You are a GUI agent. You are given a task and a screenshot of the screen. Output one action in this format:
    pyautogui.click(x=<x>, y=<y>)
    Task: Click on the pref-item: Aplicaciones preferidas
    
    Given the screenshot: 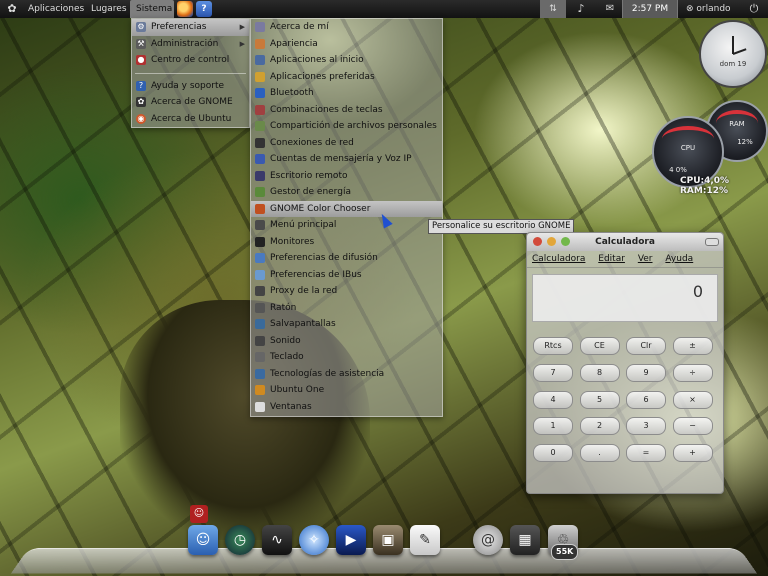 What is the action you would take?
    pyautogui.click(x=346, y=77)
    